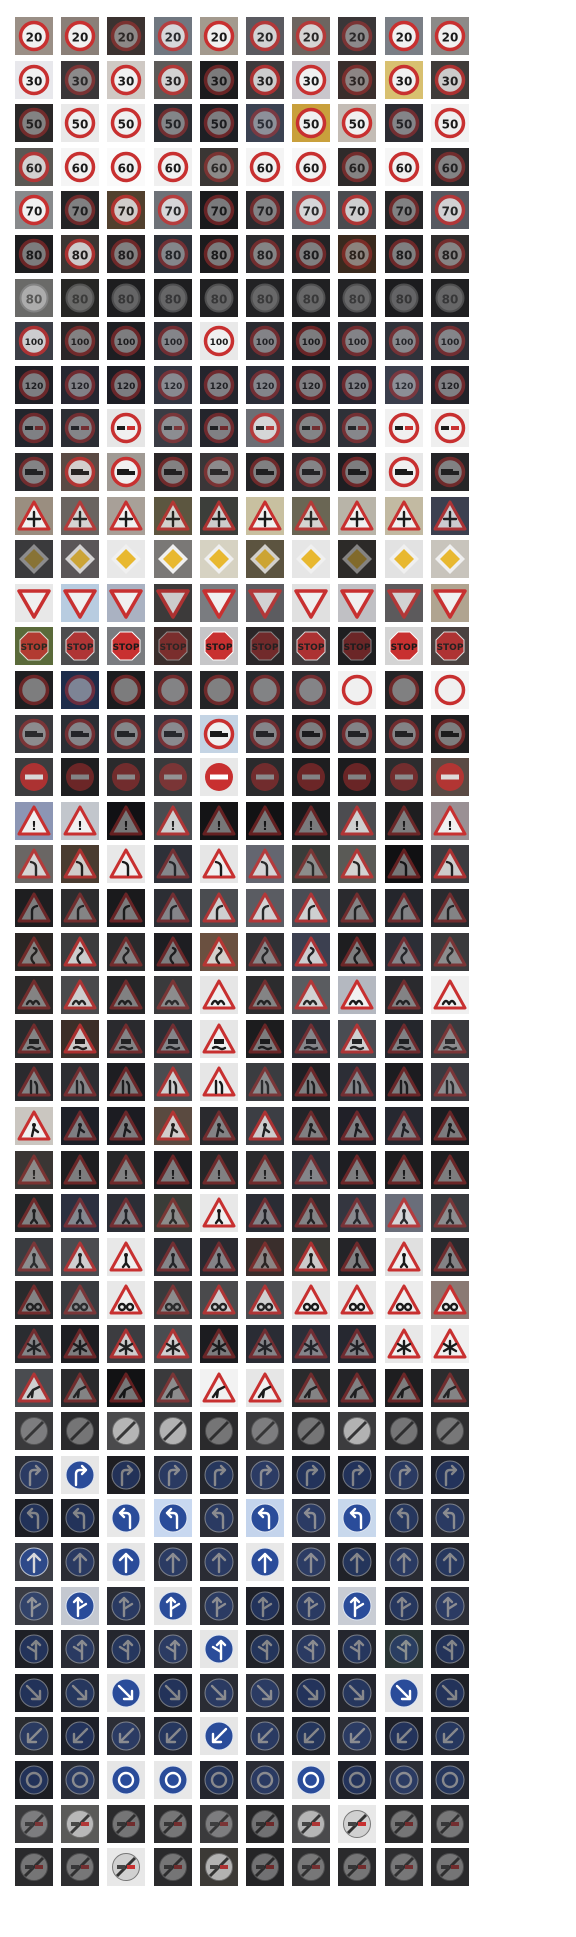  What do you see at coordinates (265, 1649) in the screenshot?
I see `sign-thumbnail-straight-or-left` at bounding box center [265, 1649].